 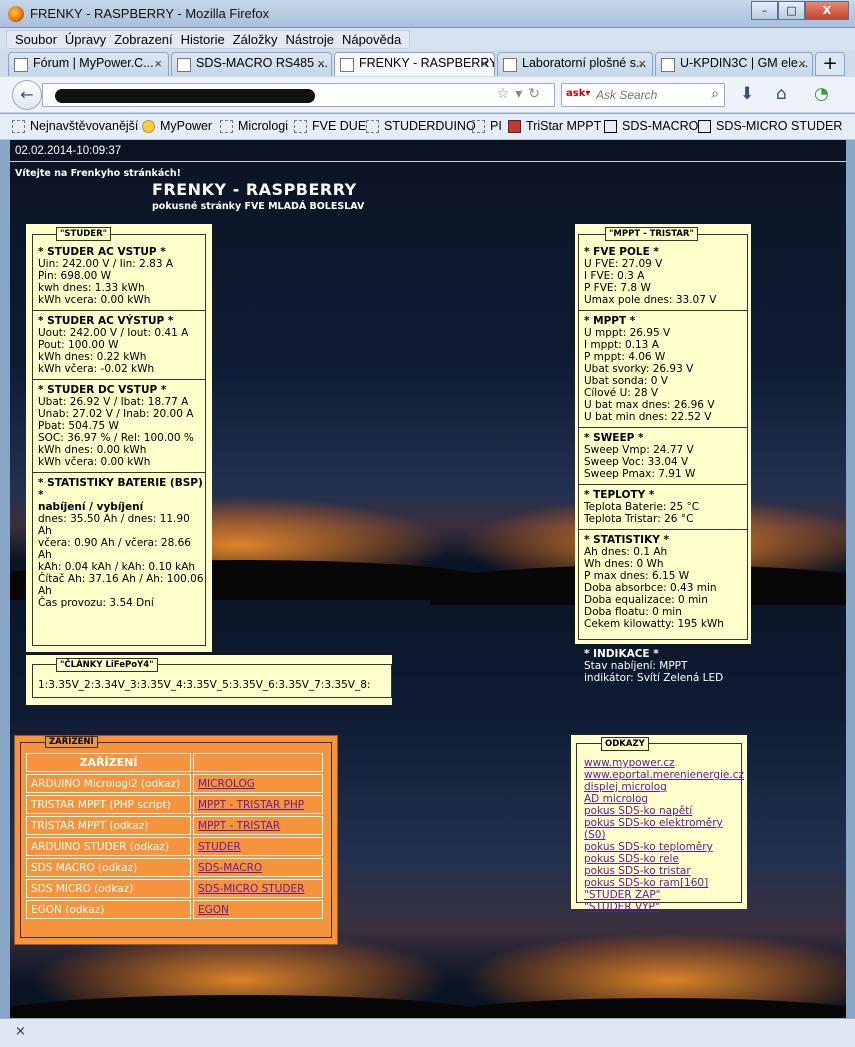 What do you see at coordinates (251, 889) in the screenshot?
I see `device-link-sds-micro-studer: SDS-MICRO STUDER` at bounding box center [251, 889].